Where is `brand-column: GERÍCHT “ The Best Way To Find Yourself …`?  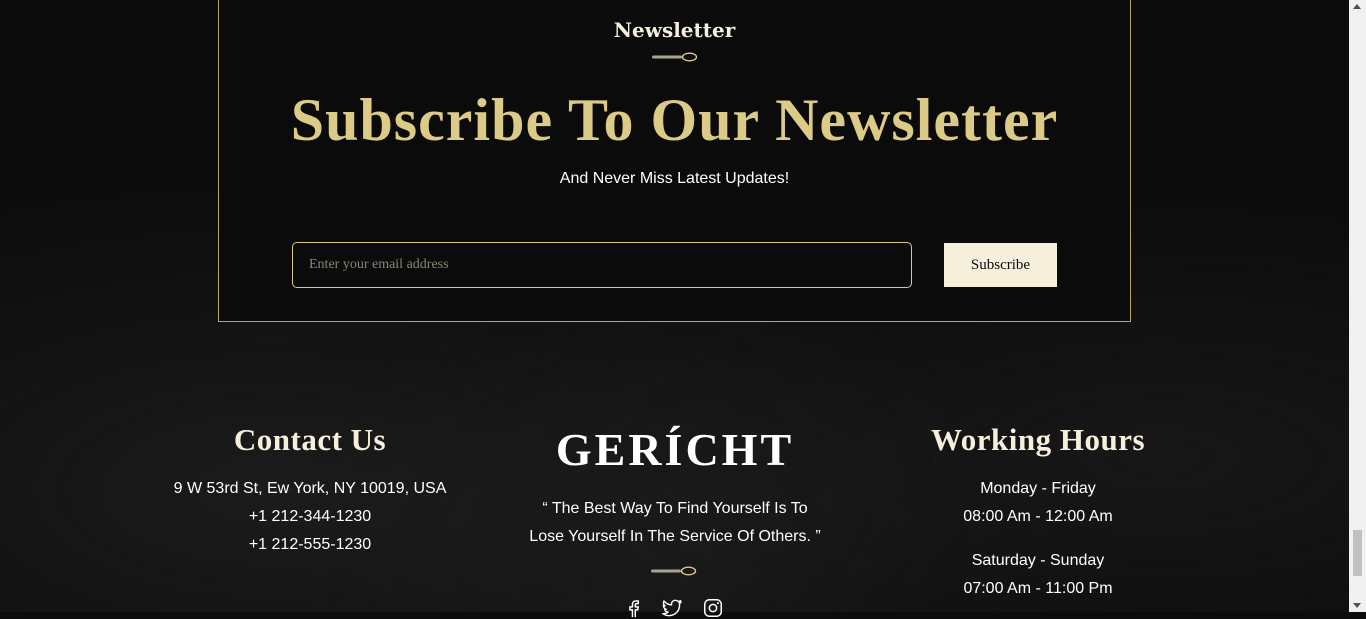 brand-column: GERÍCHT “ The Best Way To Find Yourself … is located at coordinates (675, 519).